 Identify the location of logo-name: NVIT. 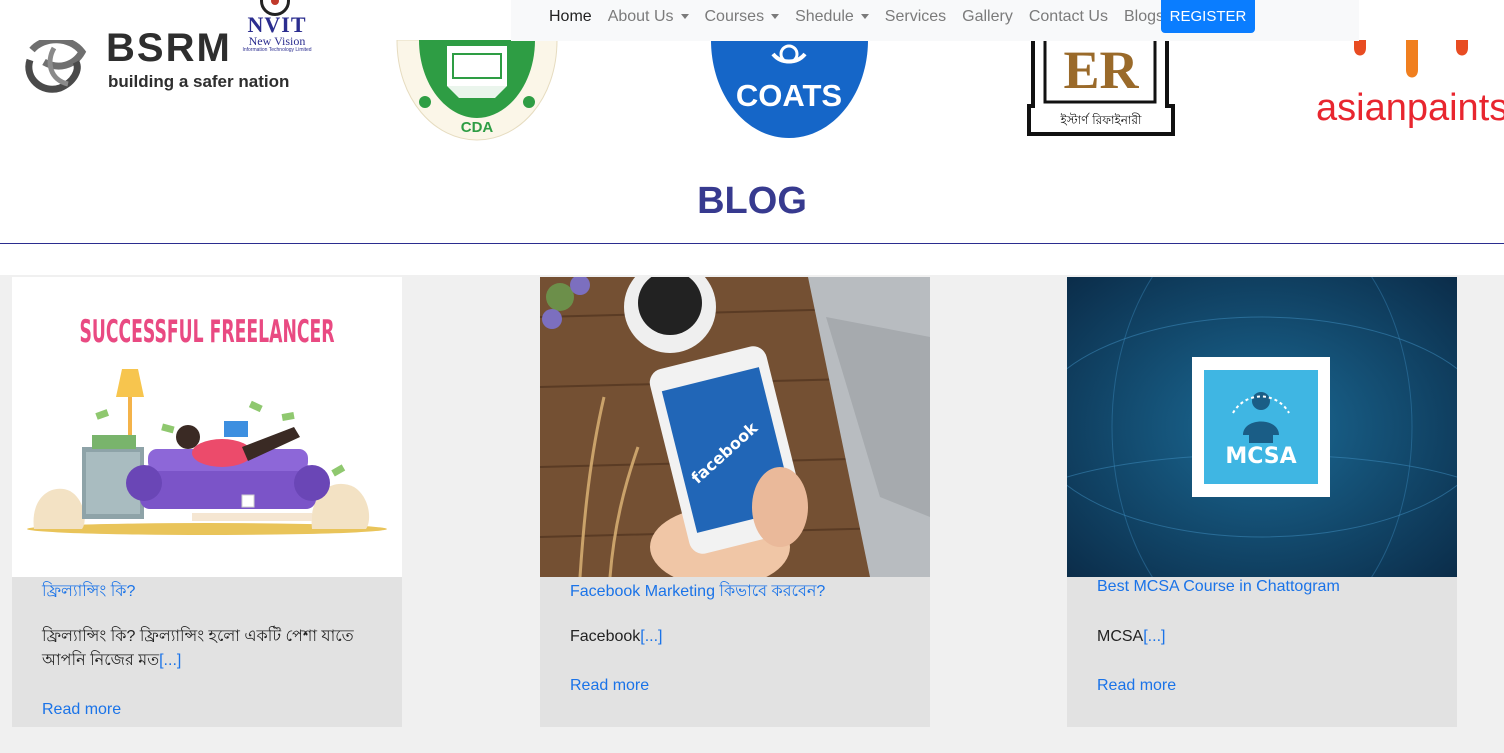
(277, 24).